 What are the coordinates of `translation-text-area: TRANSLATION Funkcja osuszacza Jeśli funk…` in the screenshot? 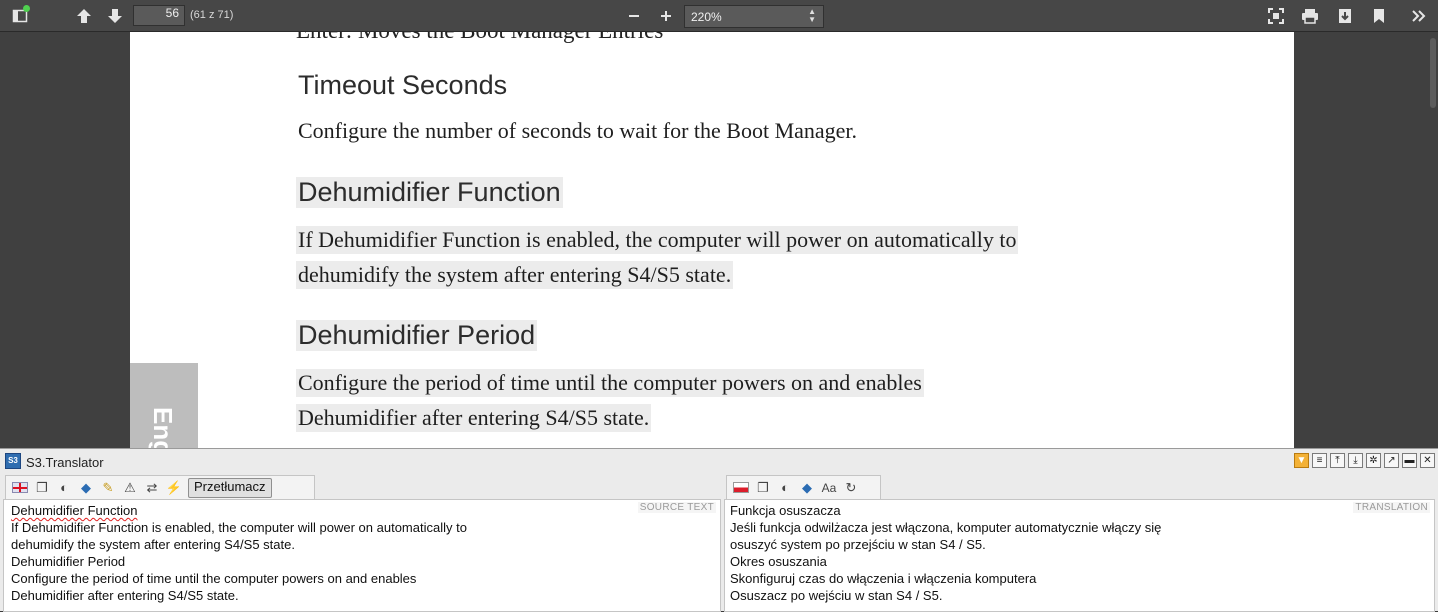 It's located at (1079, 555).